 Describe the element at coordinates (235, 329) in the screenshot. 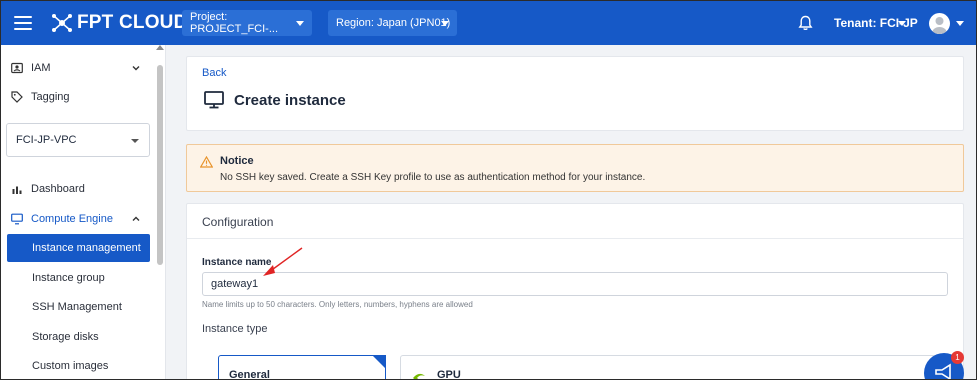

I see `instance-type-label: Instance type` at that location.